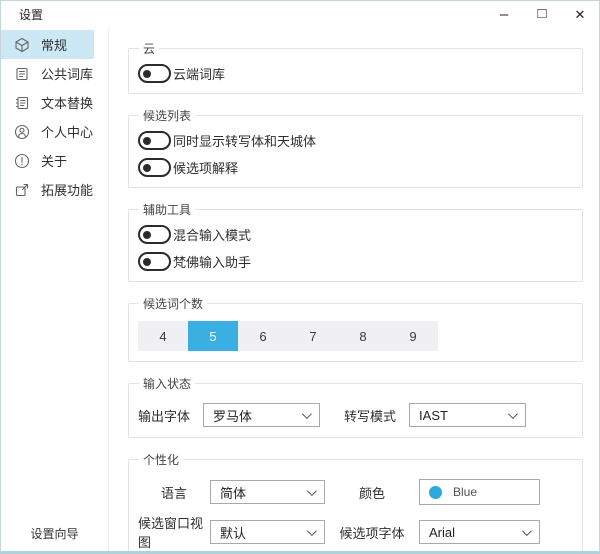 The height and width of the screenshot is (554, 600). I want to click on color-swatch-blue-icon, so click(435, 492).